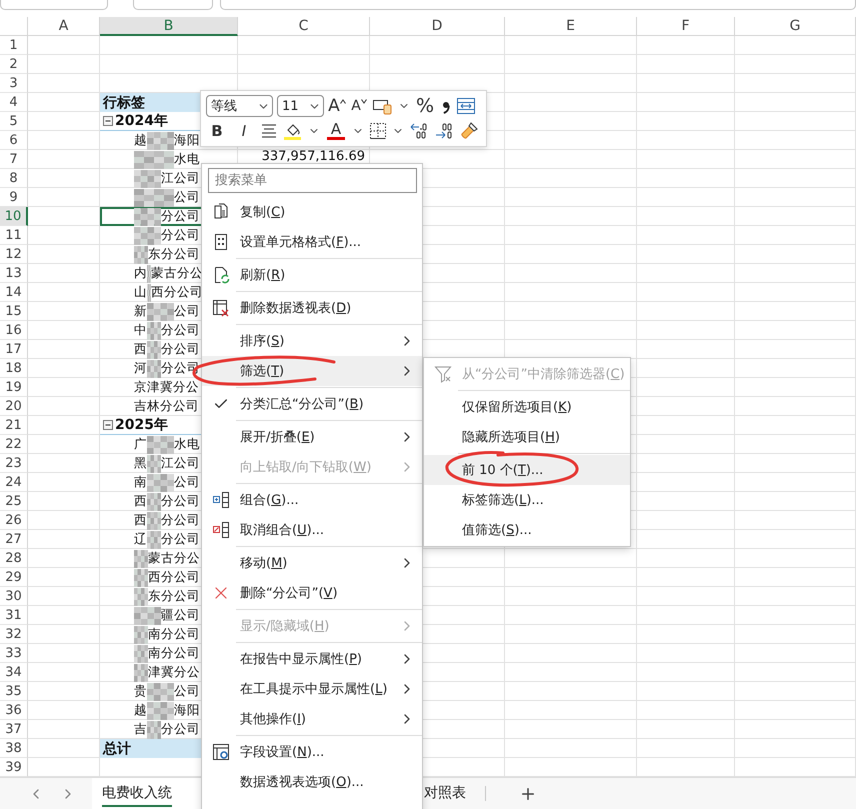 The height and width of the screenshot is (809, 856). What do you see at coordinates (117, 749) in the screenshot?
I see `grand-total-label: 总计` at bounding box center [117, 749].